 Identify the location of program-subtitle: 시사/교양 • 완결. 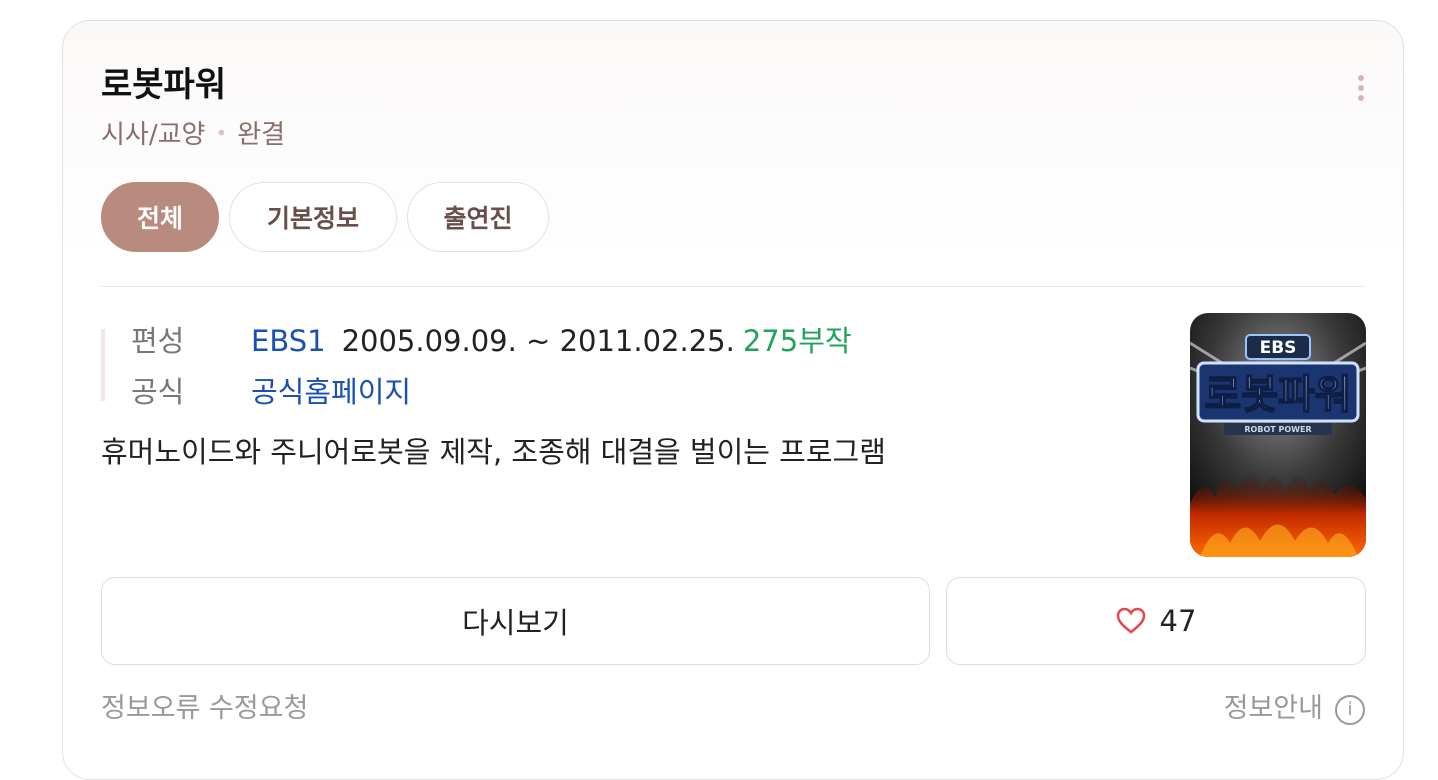
(193, 135).